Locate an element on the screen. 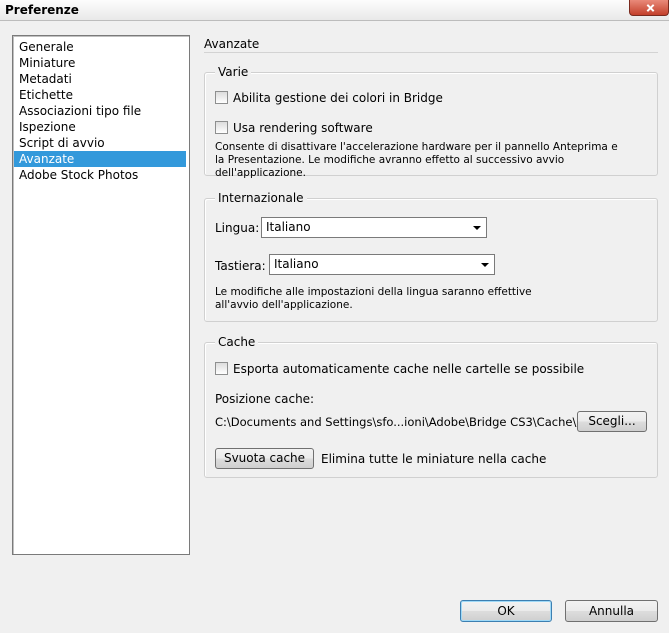 The width and height of the screenshot is (669, 633). lingua-label: Lingua: is located at coordinates (237, 228).